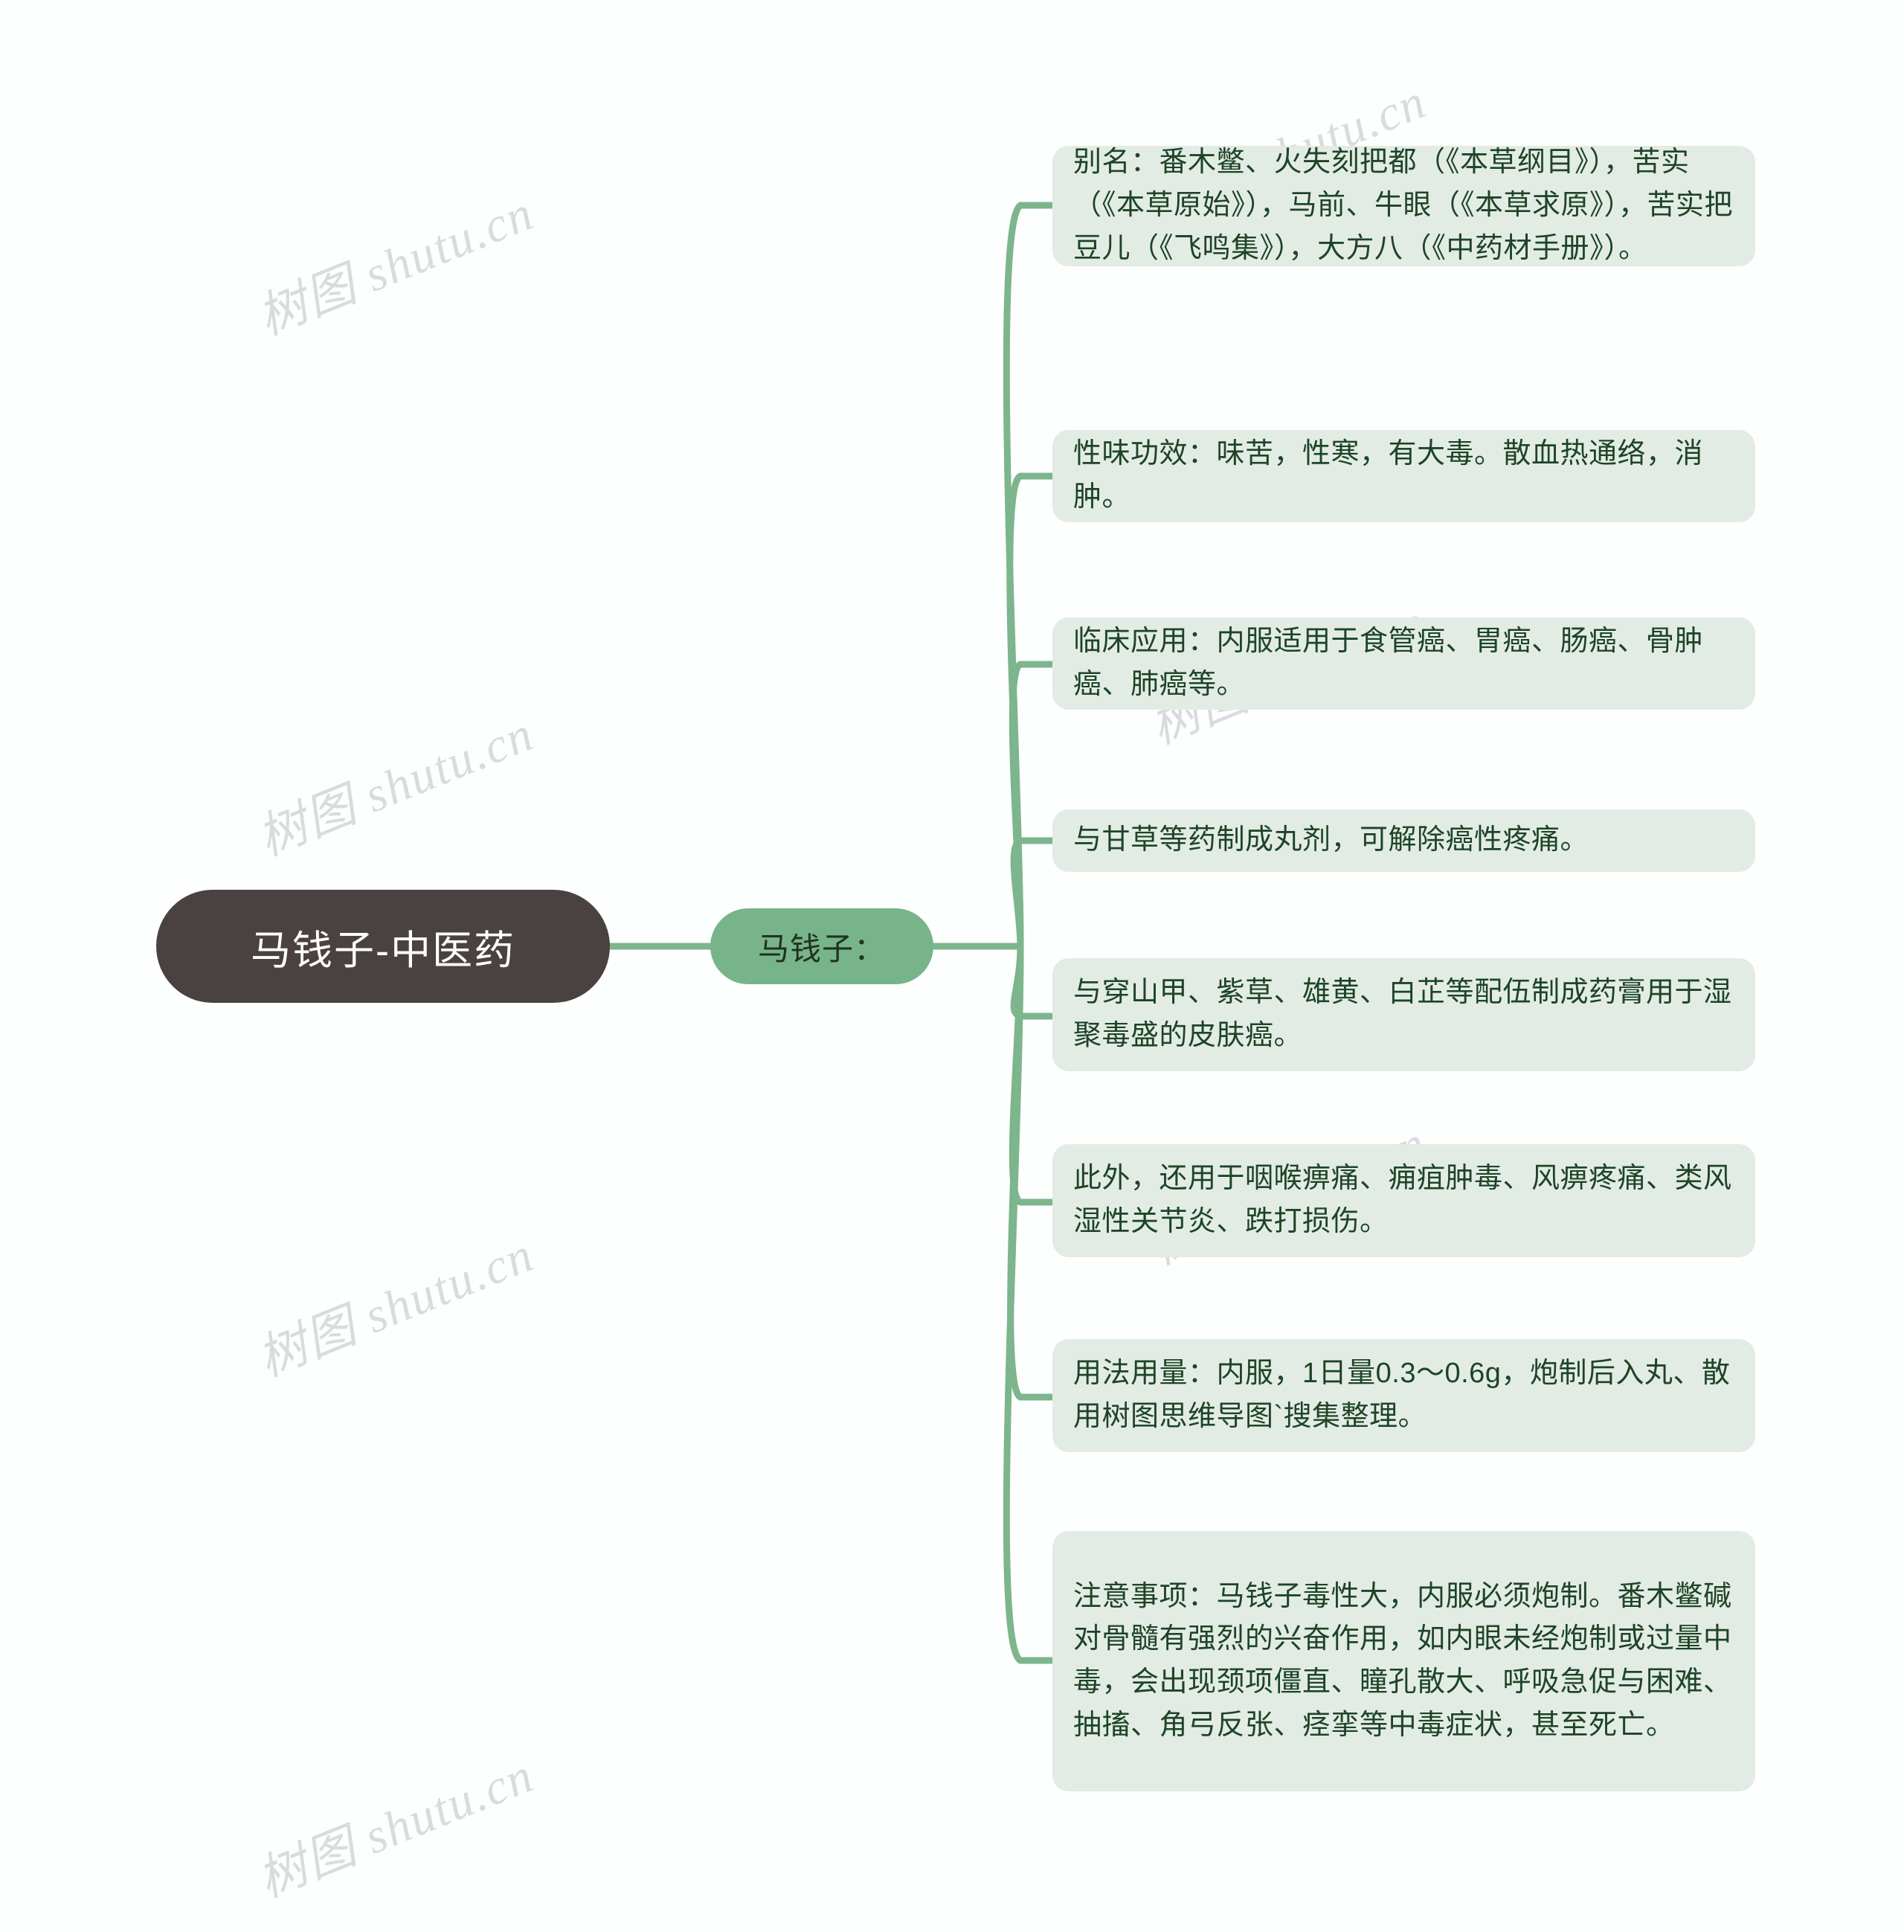 The image size is (1904, 1932). I want to click on leaf-node-text: 与穿山甲、紫草、雄黄、白芷等配伍制成药膏用于湿聚毒盛的皮肤癌。, so click(1402, 1014).